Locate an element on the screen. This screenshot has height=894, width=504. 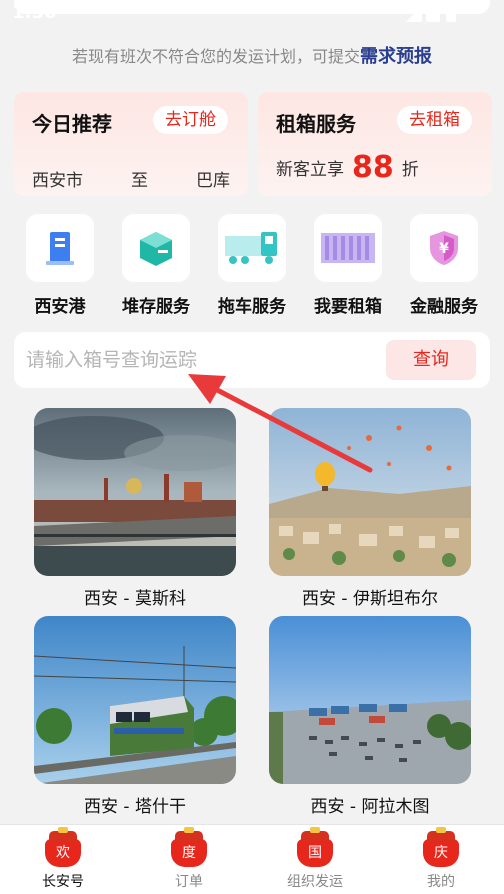
discount-suffix: 折 is located at coordinates (410, 170).